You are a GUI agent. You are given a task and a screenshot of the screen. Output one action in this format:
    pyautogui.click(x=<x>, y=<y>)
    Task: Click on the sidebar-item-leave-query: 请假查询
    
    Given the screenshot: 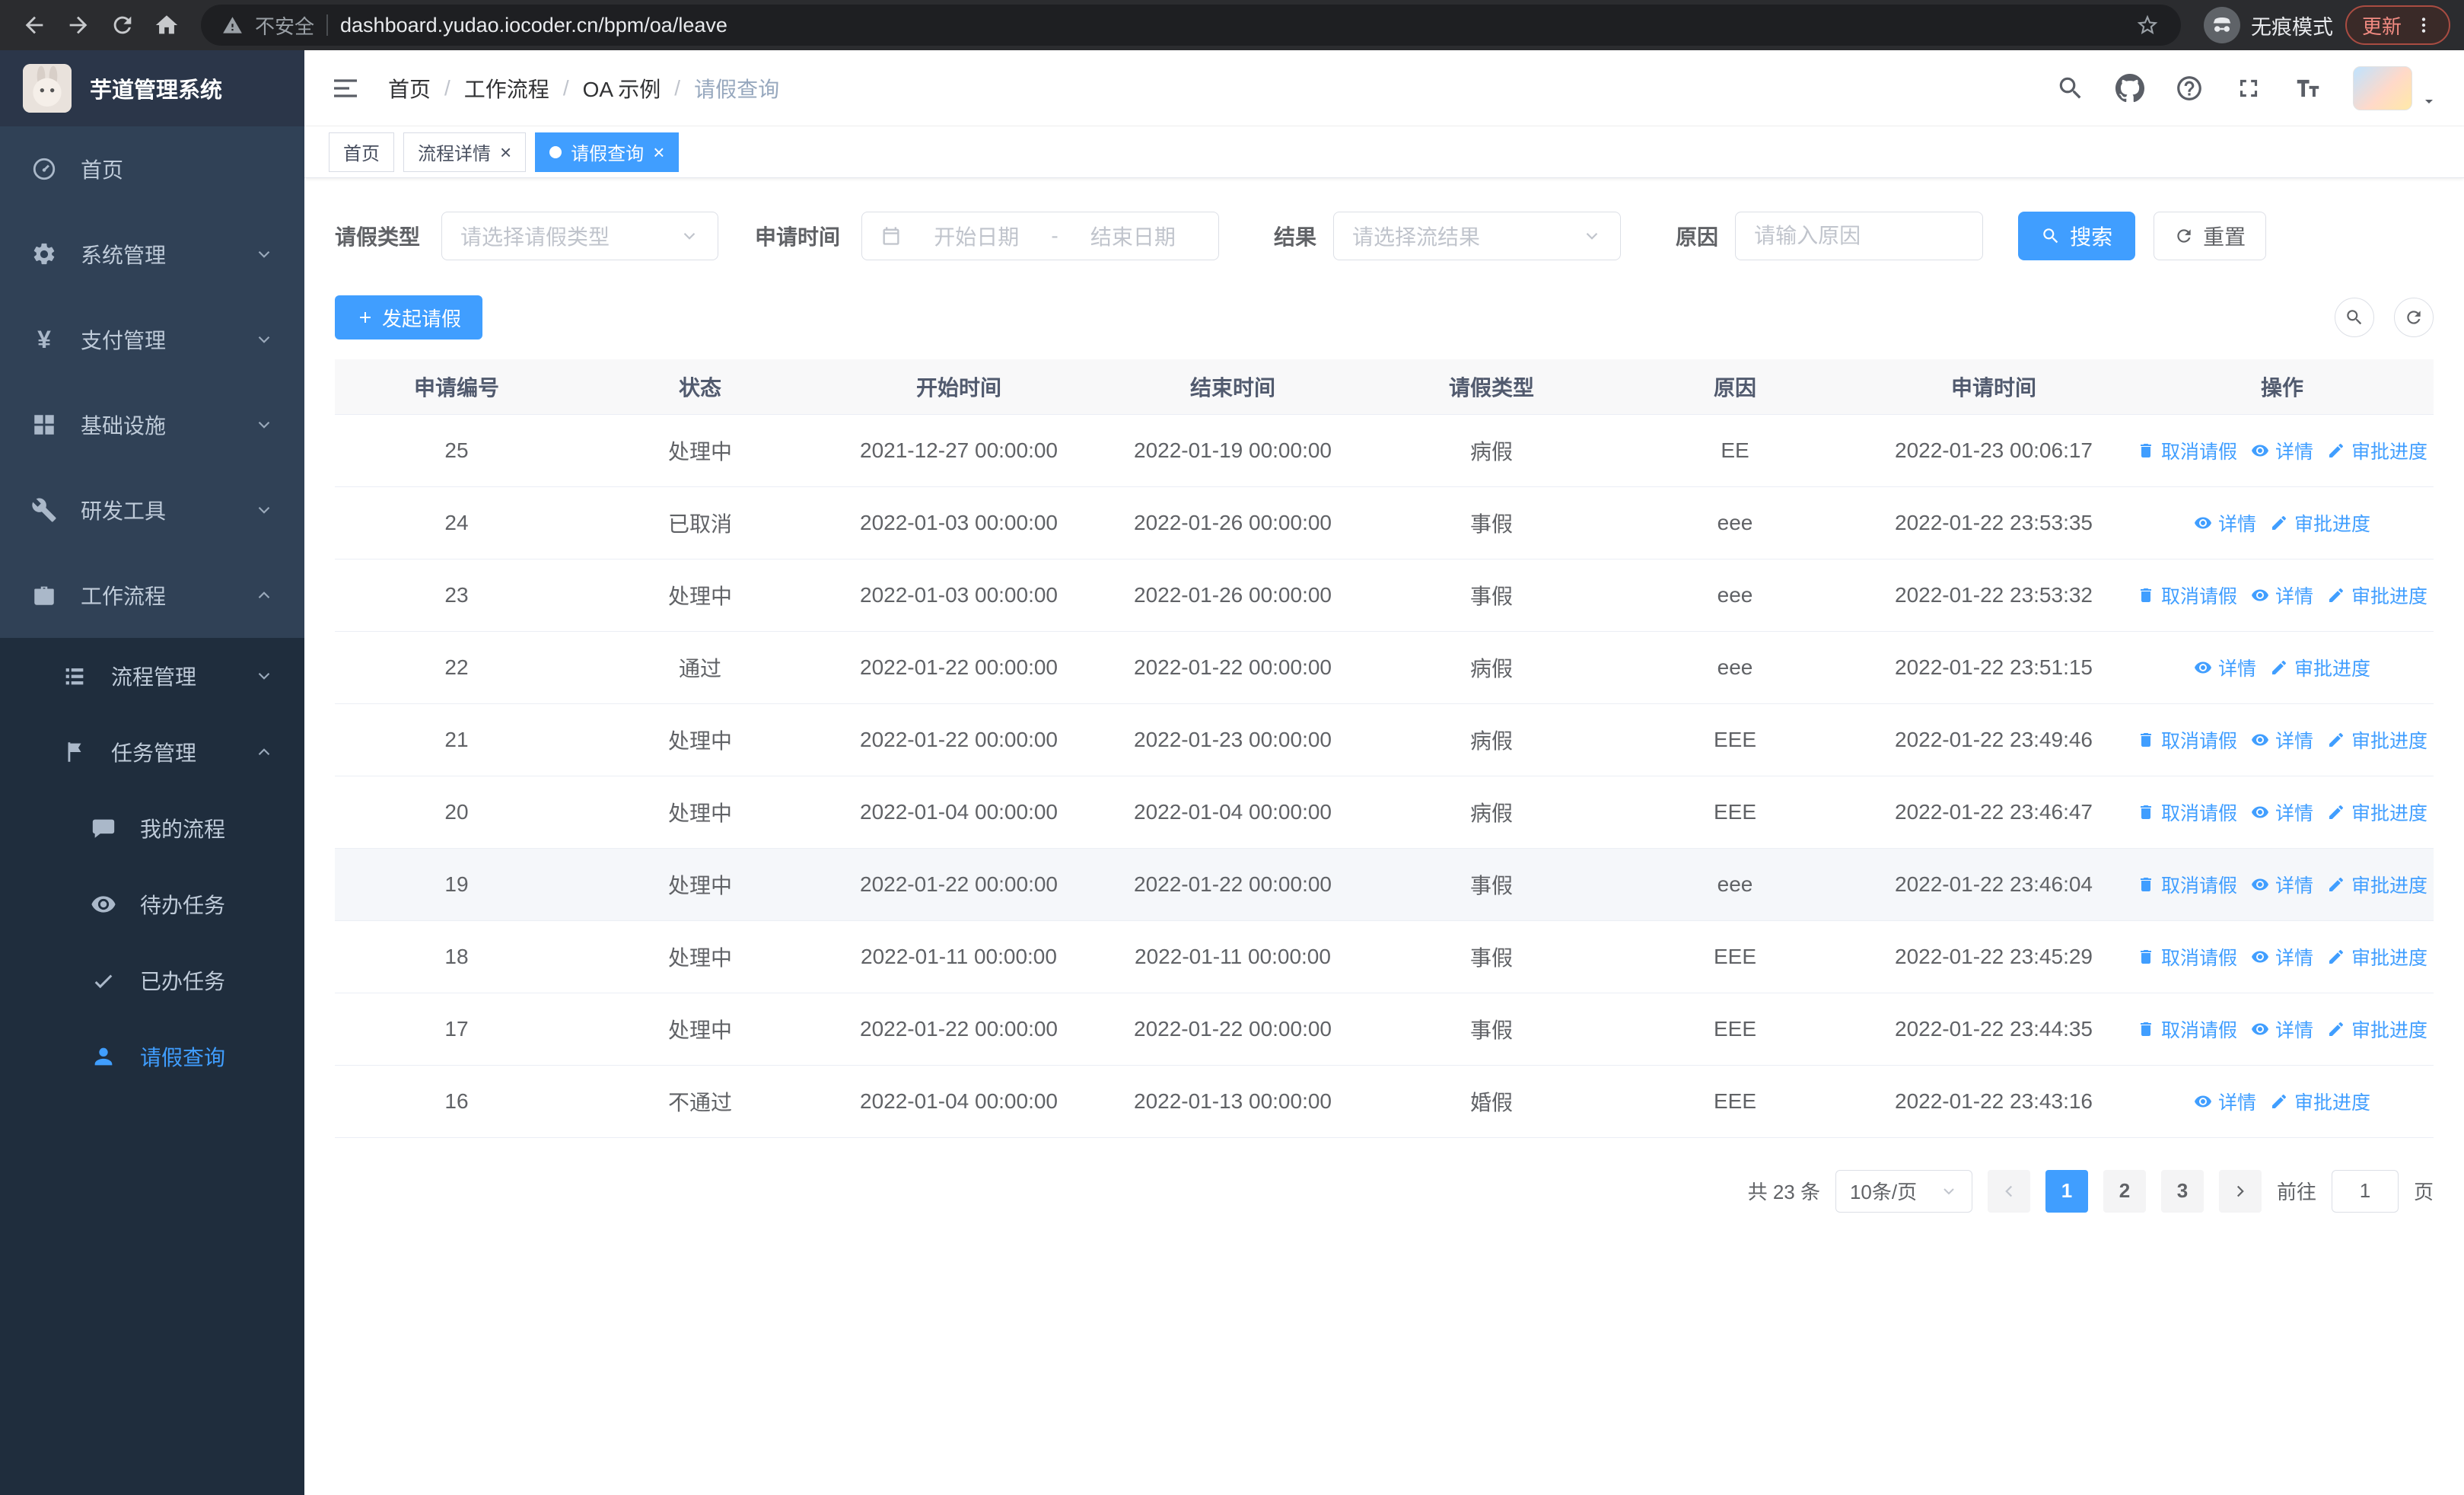 What is the action you would take?
    pyautogui.click(x=152, y=1056)
    